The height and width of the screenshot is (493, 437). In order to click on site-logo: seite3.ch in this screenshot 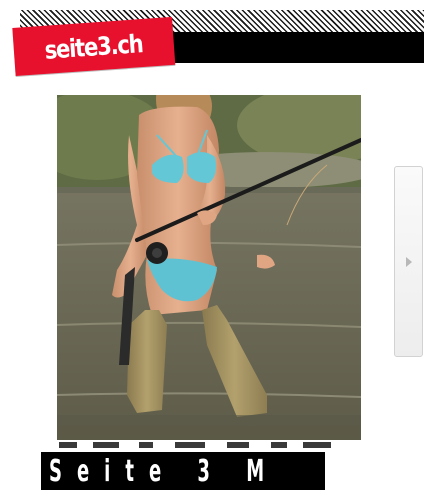, I will do `click(94, 46)`.